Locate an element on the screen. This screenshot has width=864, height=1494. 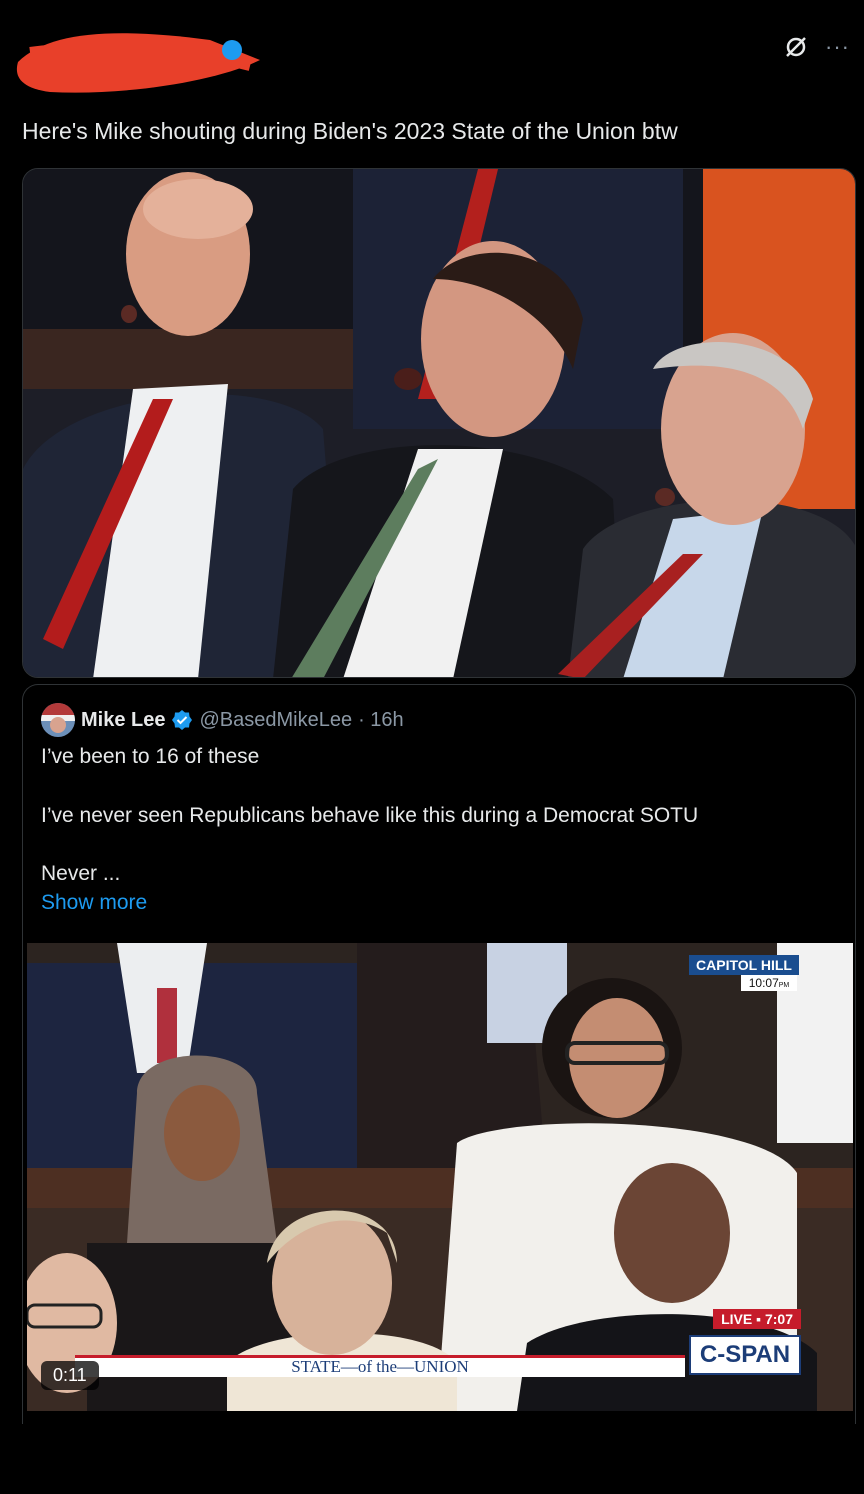
verified-badge-icon is located at coordinates (182, 720).